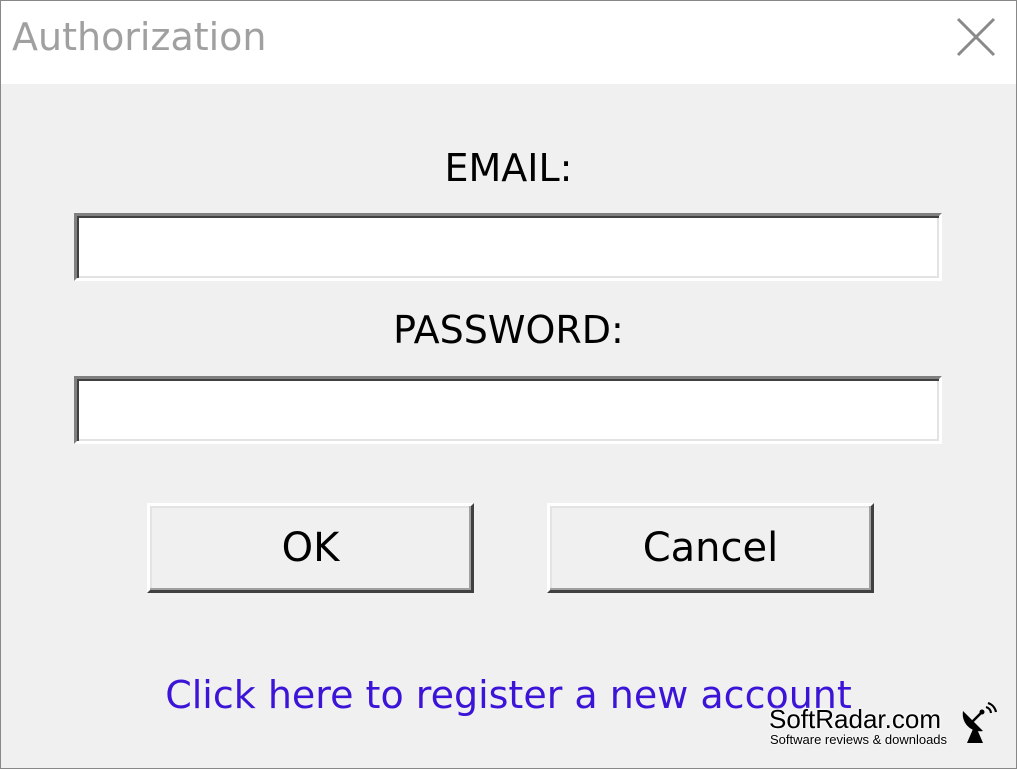 Image resolution: width=1017 pixels, height=769 pixels. I want to click on watermark-brand: SoftRadar.com, so click(855, 719).